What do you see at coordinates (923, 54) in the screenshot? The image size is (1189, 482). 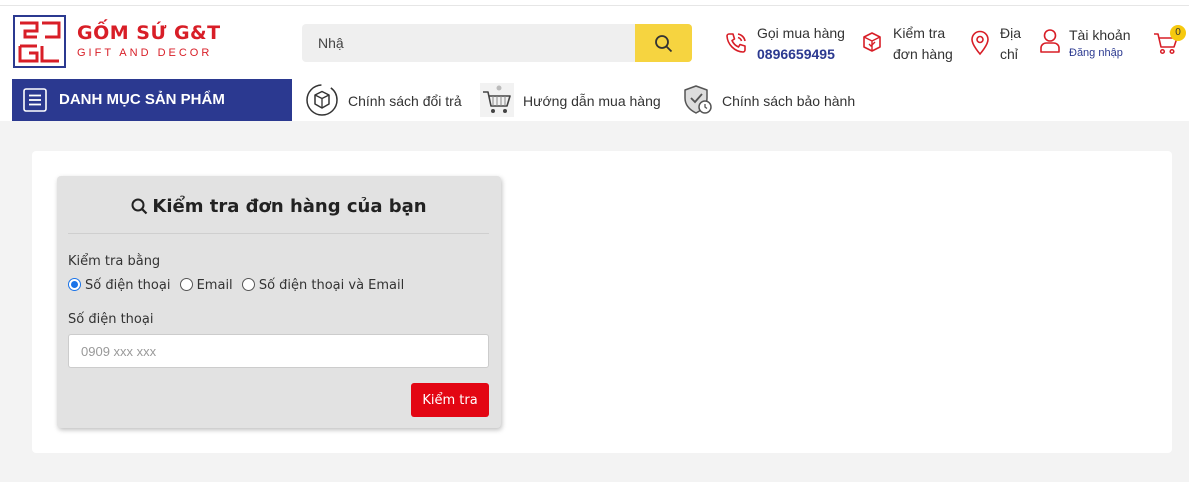 I see `order-check-line2: đơn hàng` at bounding box center [923, 54].